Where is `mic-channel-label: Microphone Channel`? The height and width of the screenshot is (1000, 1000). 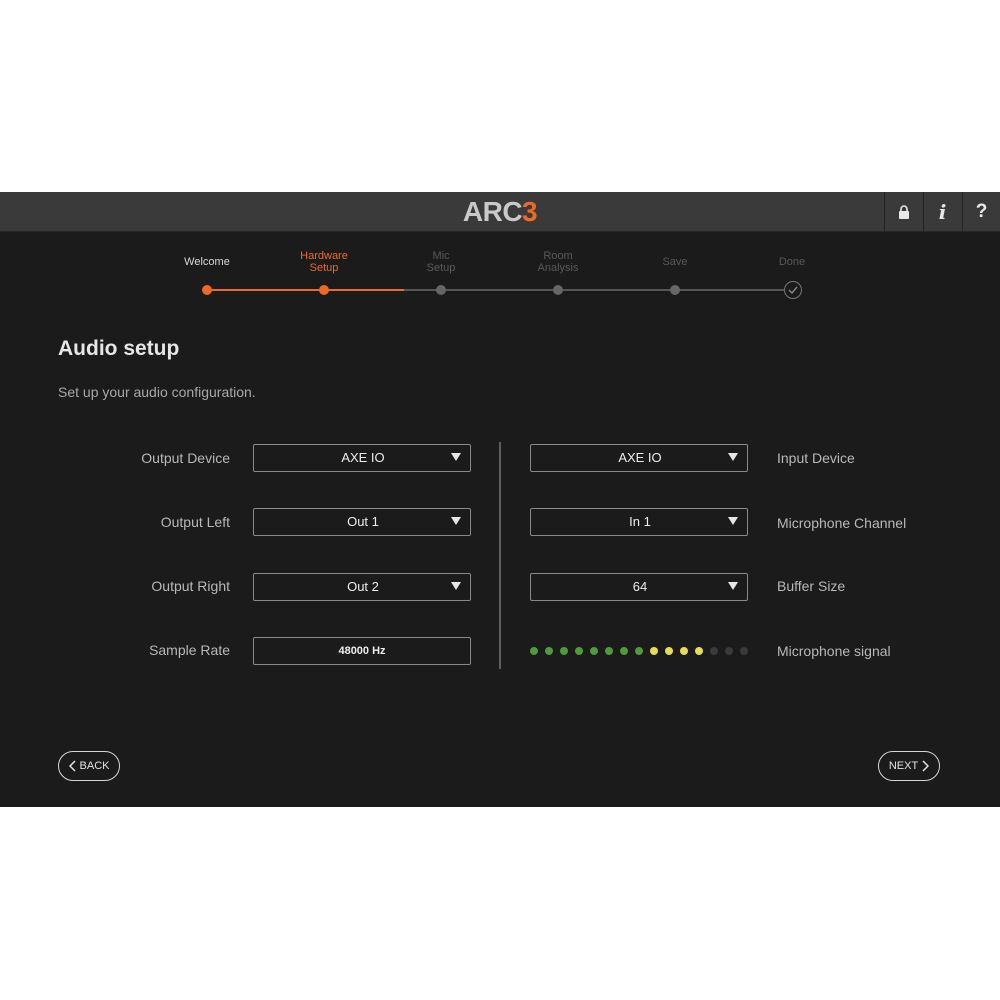 mic-channel-label: Microphone Channel is located at coordinates (842, 523).